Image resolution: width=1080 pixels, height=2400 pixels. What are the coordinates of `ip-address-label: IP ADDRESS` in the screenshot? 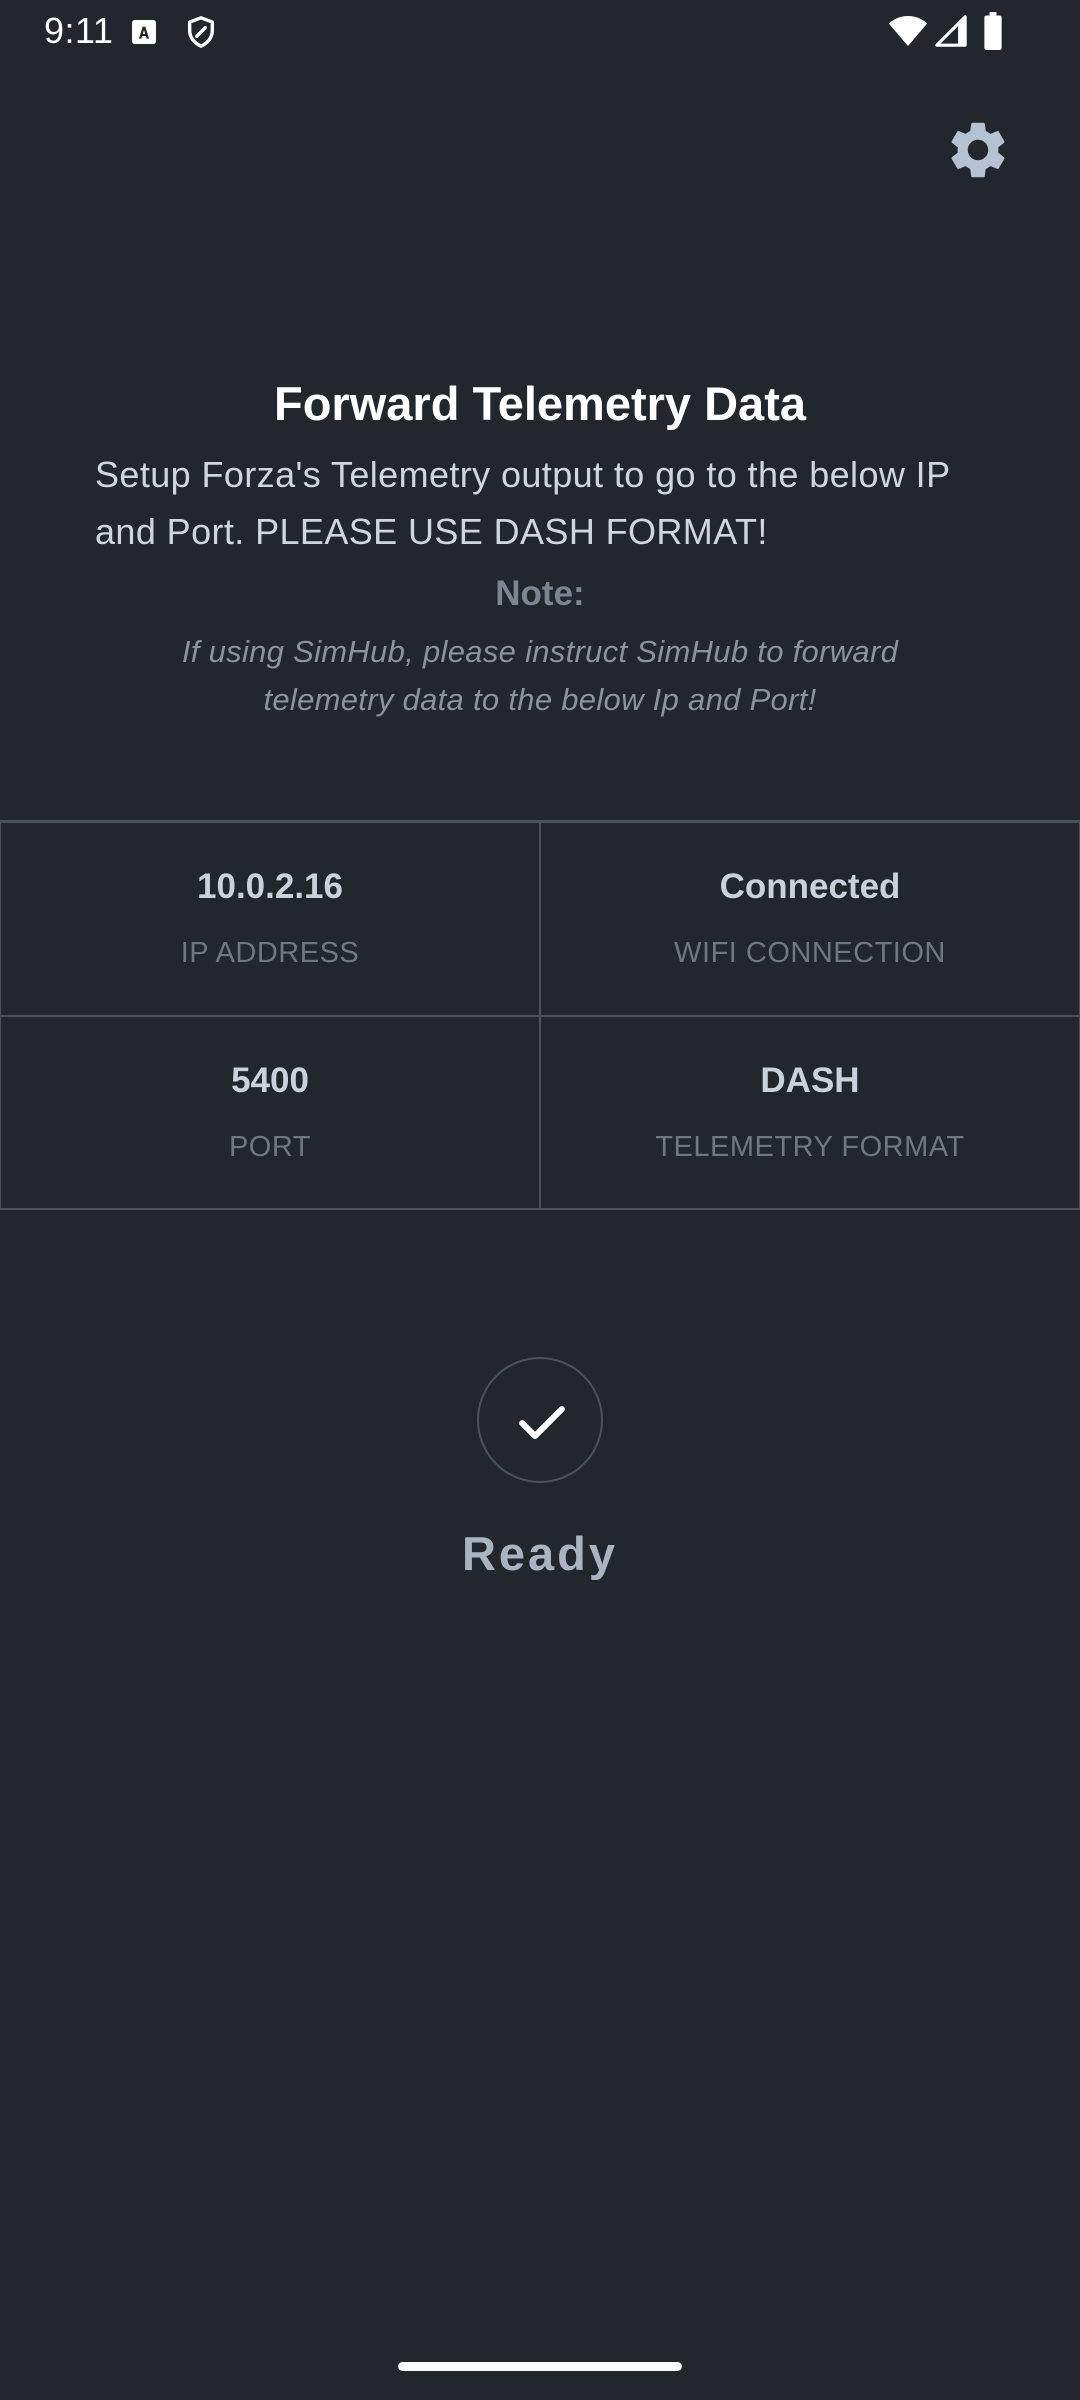 It's located at (270, 953).